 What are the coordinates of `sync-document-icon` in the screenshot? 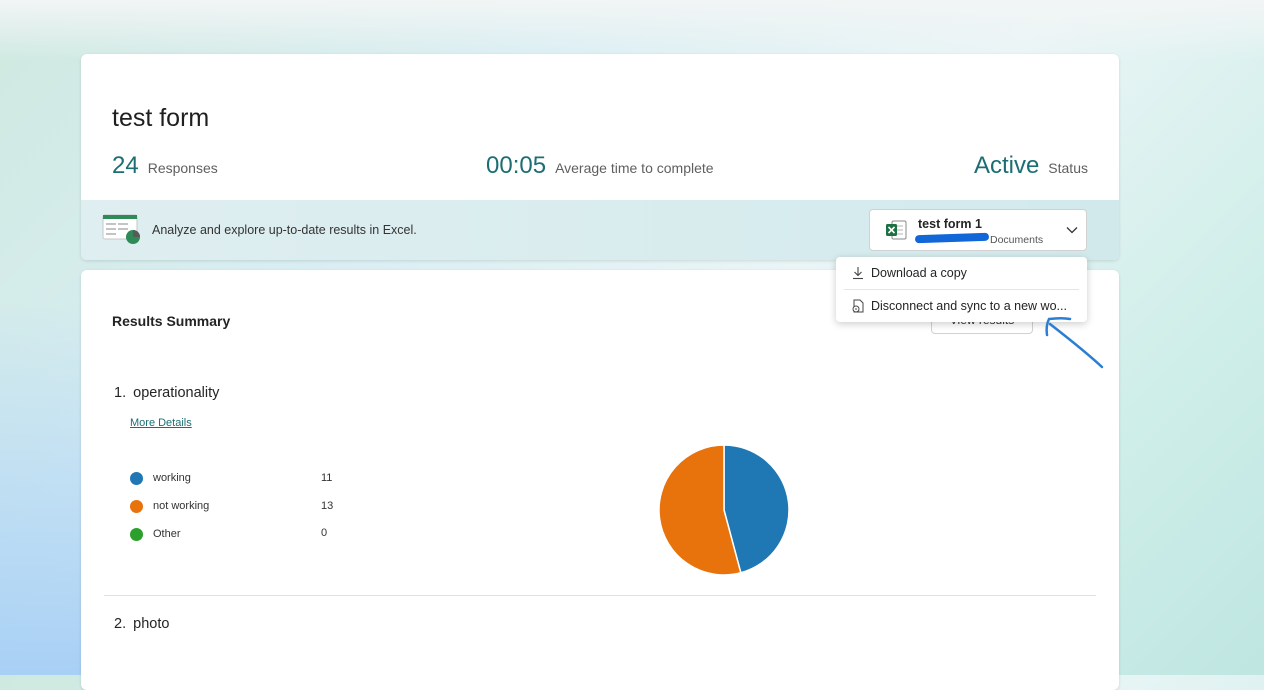 It's located at (858, 306).